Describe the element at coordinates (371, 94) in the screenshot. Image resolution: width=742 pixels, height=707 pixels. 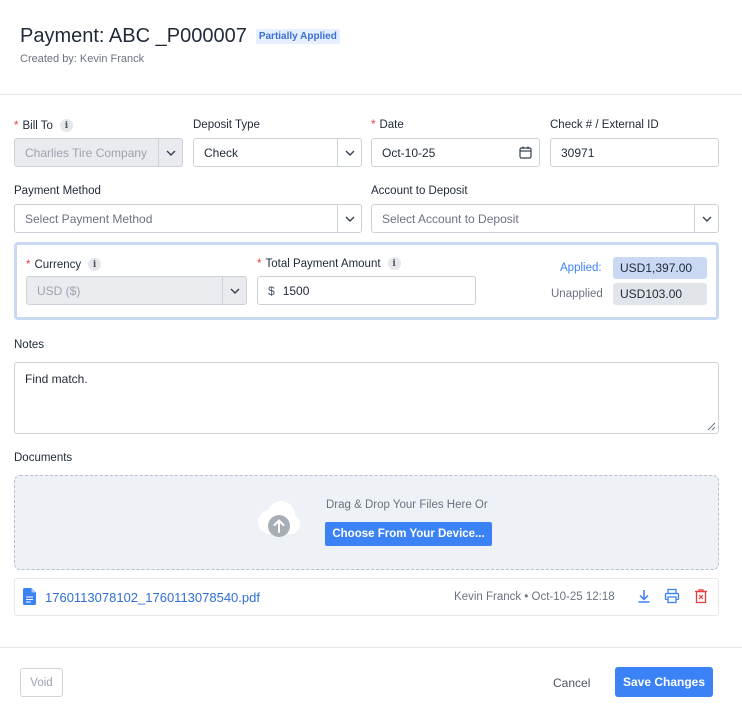
I see `header-divider` at that location.